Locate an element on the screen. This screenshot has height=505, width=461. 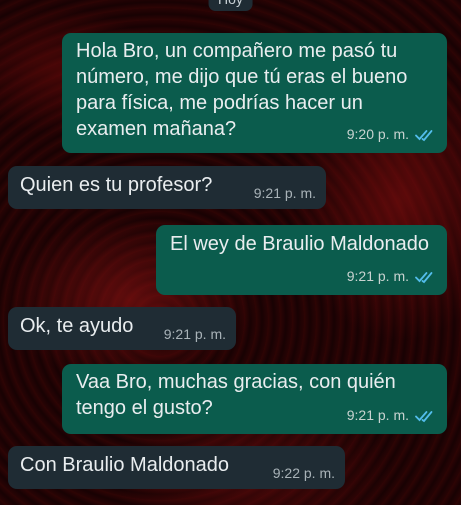
message-time: 9:22 p. m. is located at coordinates (303, 473).